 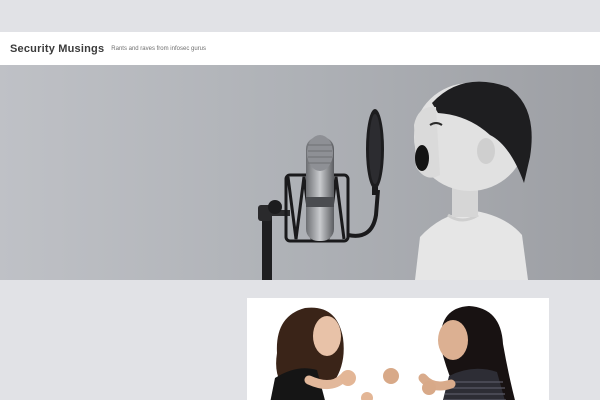 I want to click on site-tagline: Rants and raves from infosec gurus, so click(x=158, y=49).